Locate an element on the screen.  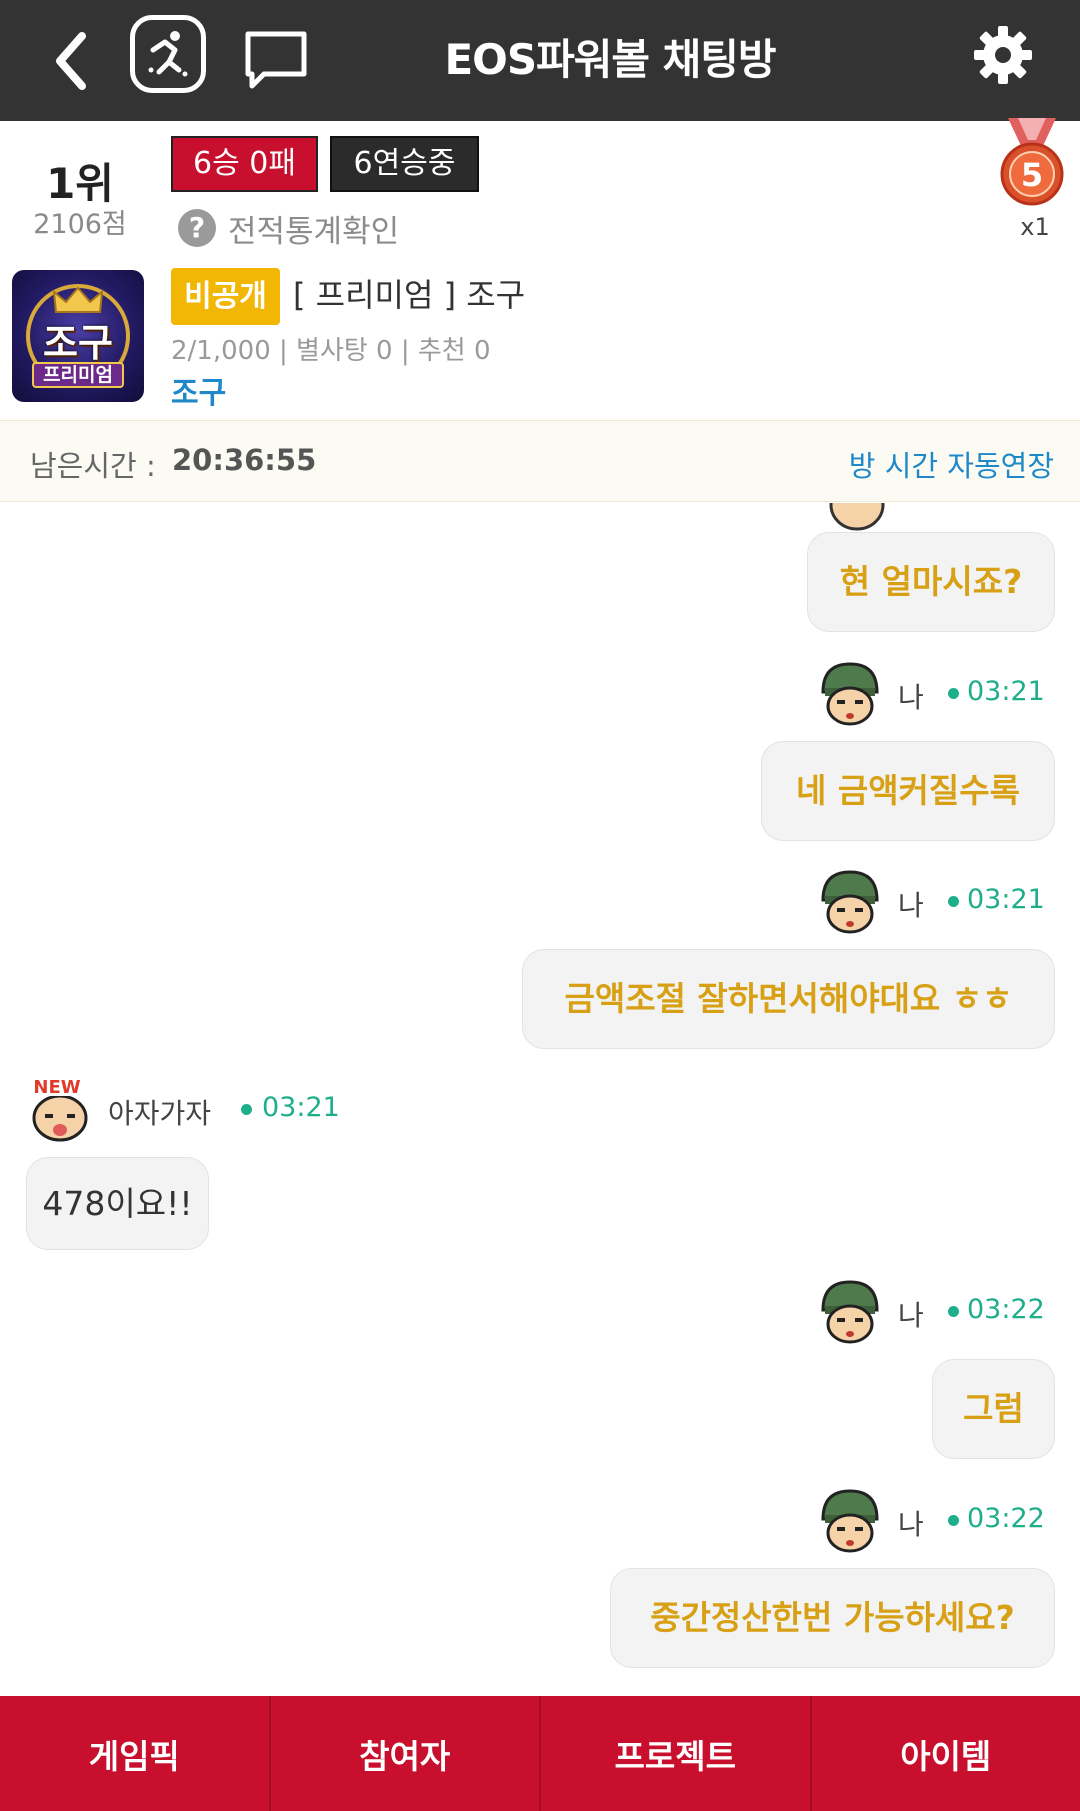
nav-participants: 참여자 is located at coordinates (406, 1753).